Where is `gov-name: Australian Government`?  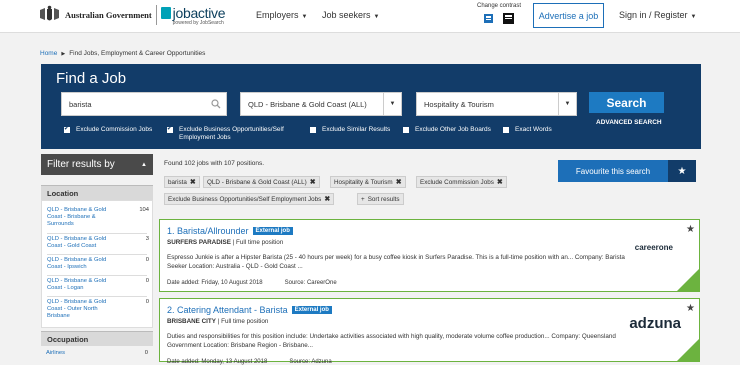
gov-name: Australian Government is located at coordinates (108, 15).